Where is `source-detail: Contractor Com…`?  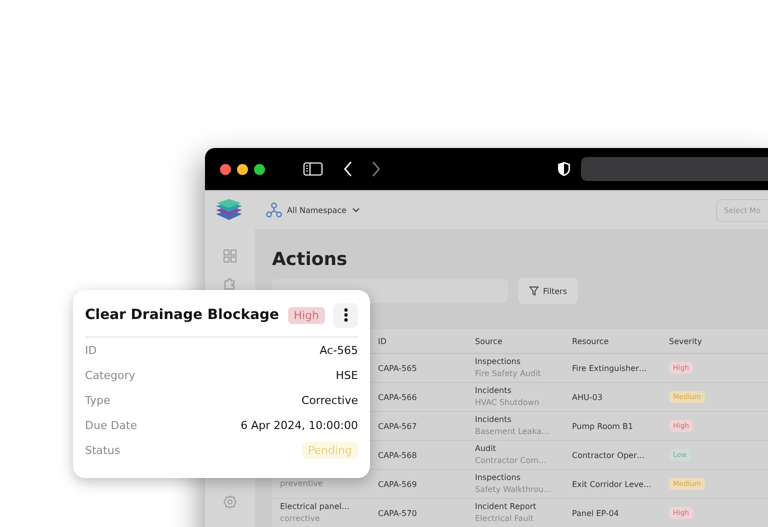 source-detail: Contractor Com… is located at coordinates (511, 461).